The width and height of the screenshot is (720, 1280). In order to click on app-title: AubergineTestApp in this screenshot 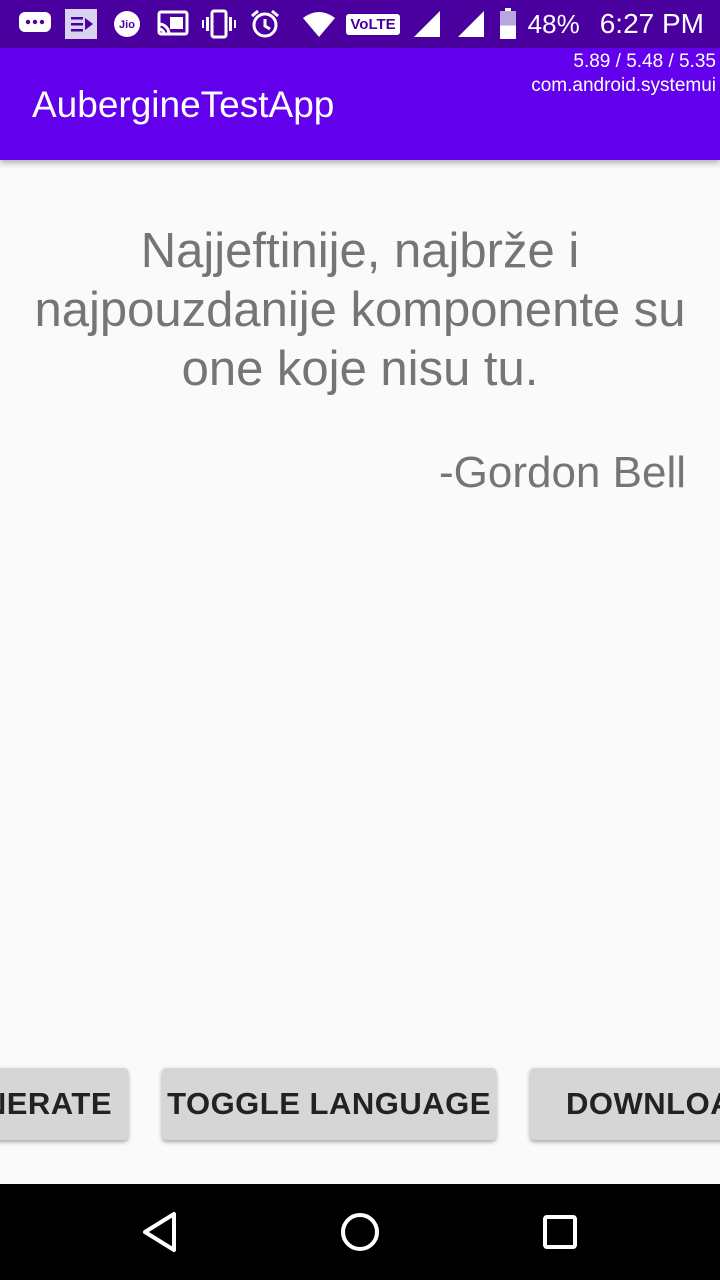, I will do `click(183, 104)`.